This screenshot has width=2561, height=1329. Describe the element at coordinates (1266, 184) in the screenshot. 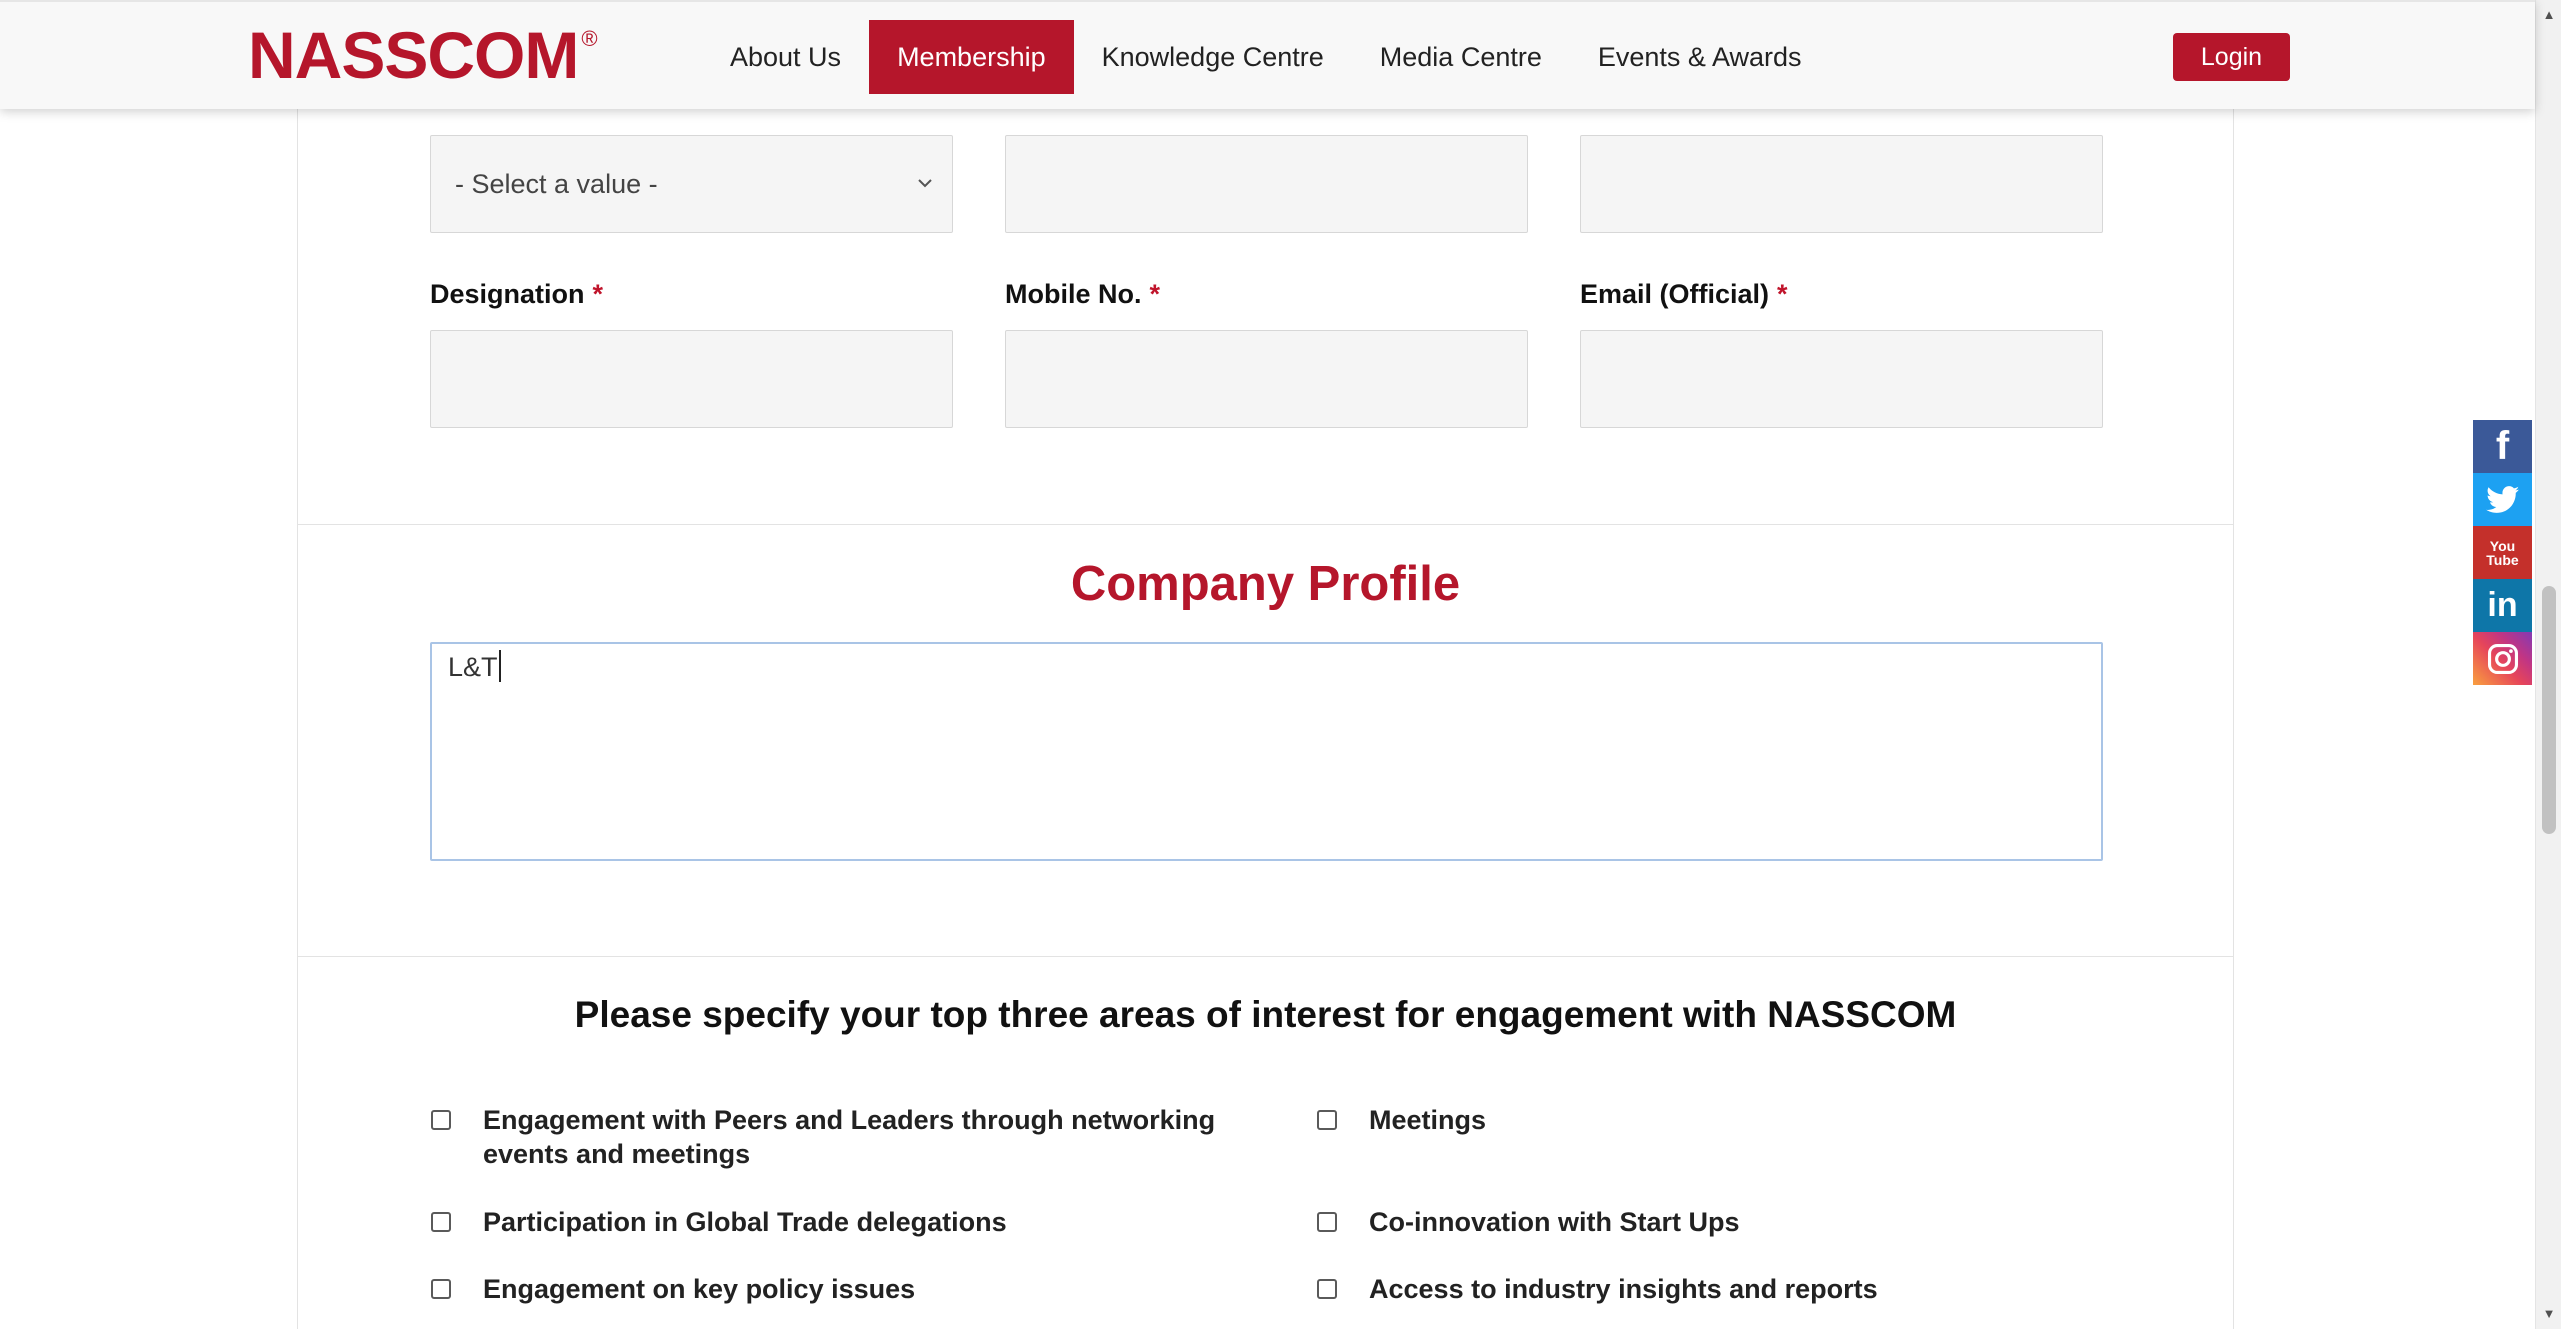

I see `first-name-input` at that location.